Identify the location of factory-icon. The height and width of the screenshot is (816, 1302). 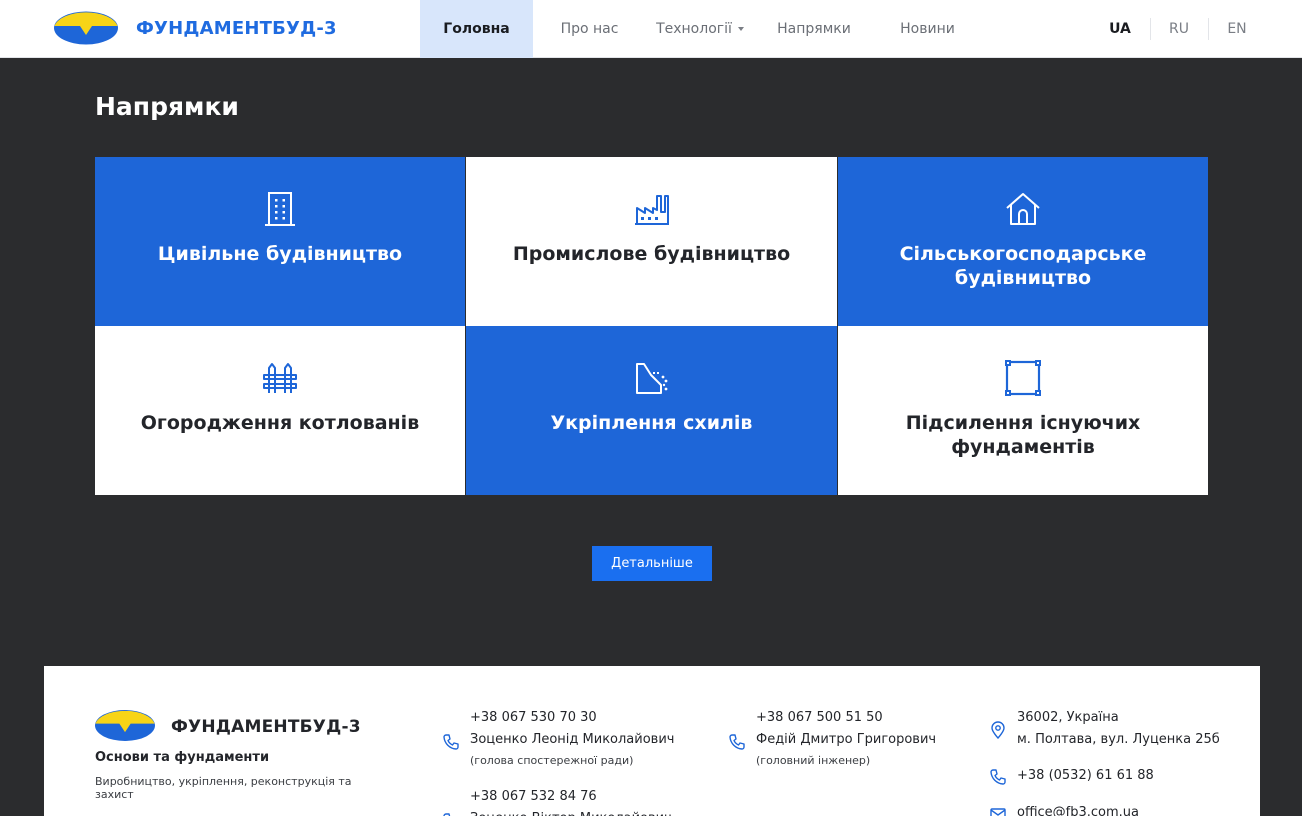
(651, 210).